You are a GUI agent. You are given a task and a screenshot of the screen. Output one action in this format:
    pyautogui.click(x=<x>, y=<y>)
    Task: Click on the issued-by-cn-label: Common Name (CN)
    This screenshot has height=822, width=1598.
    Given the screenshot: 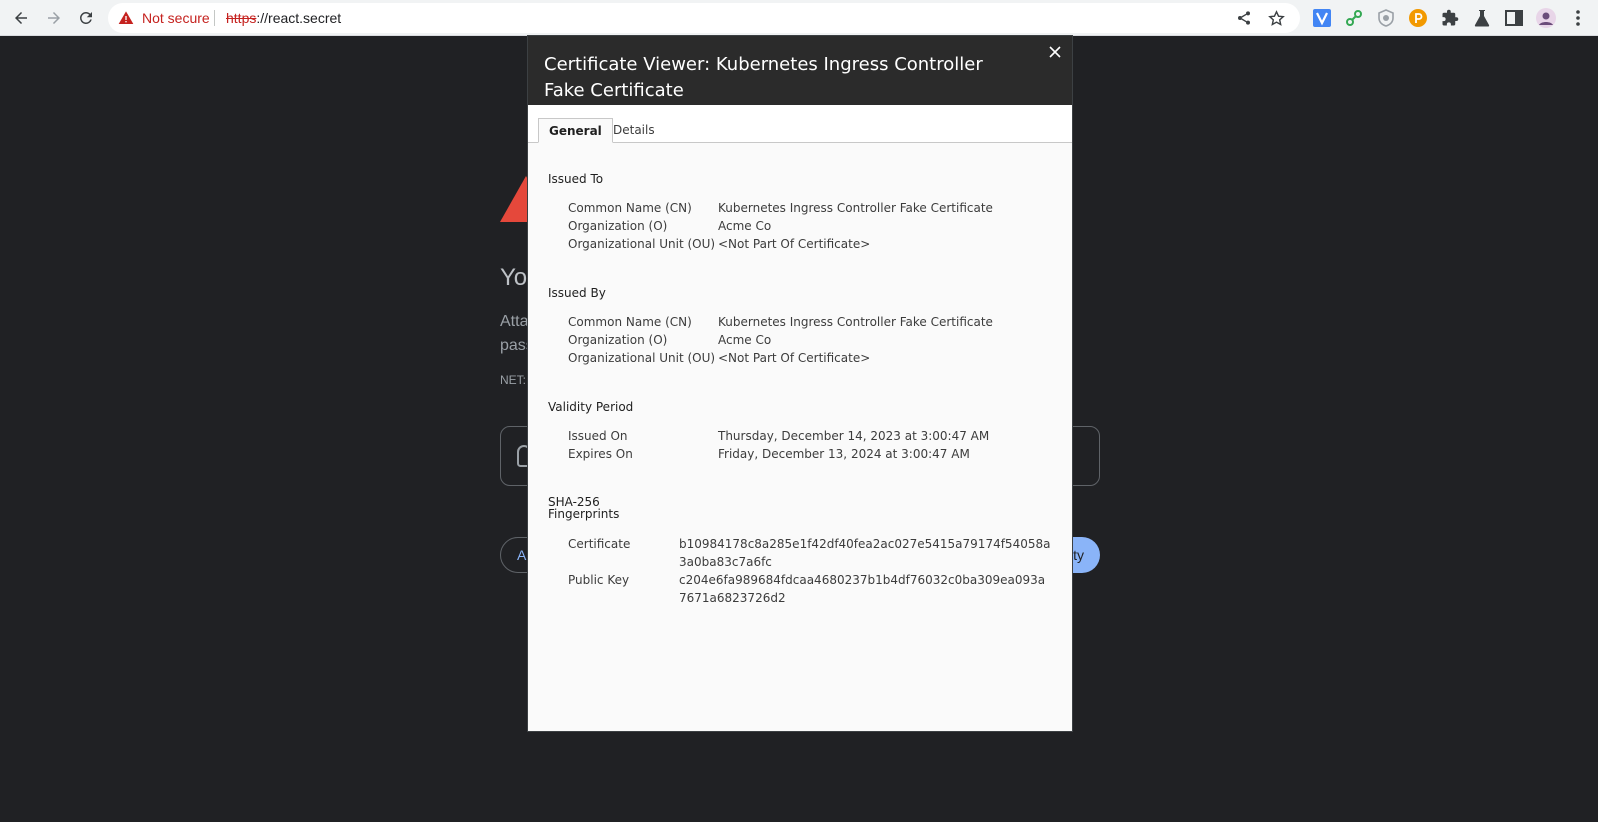 What is the action you would take?
    pyautogui.click(x=630, y=322)
    